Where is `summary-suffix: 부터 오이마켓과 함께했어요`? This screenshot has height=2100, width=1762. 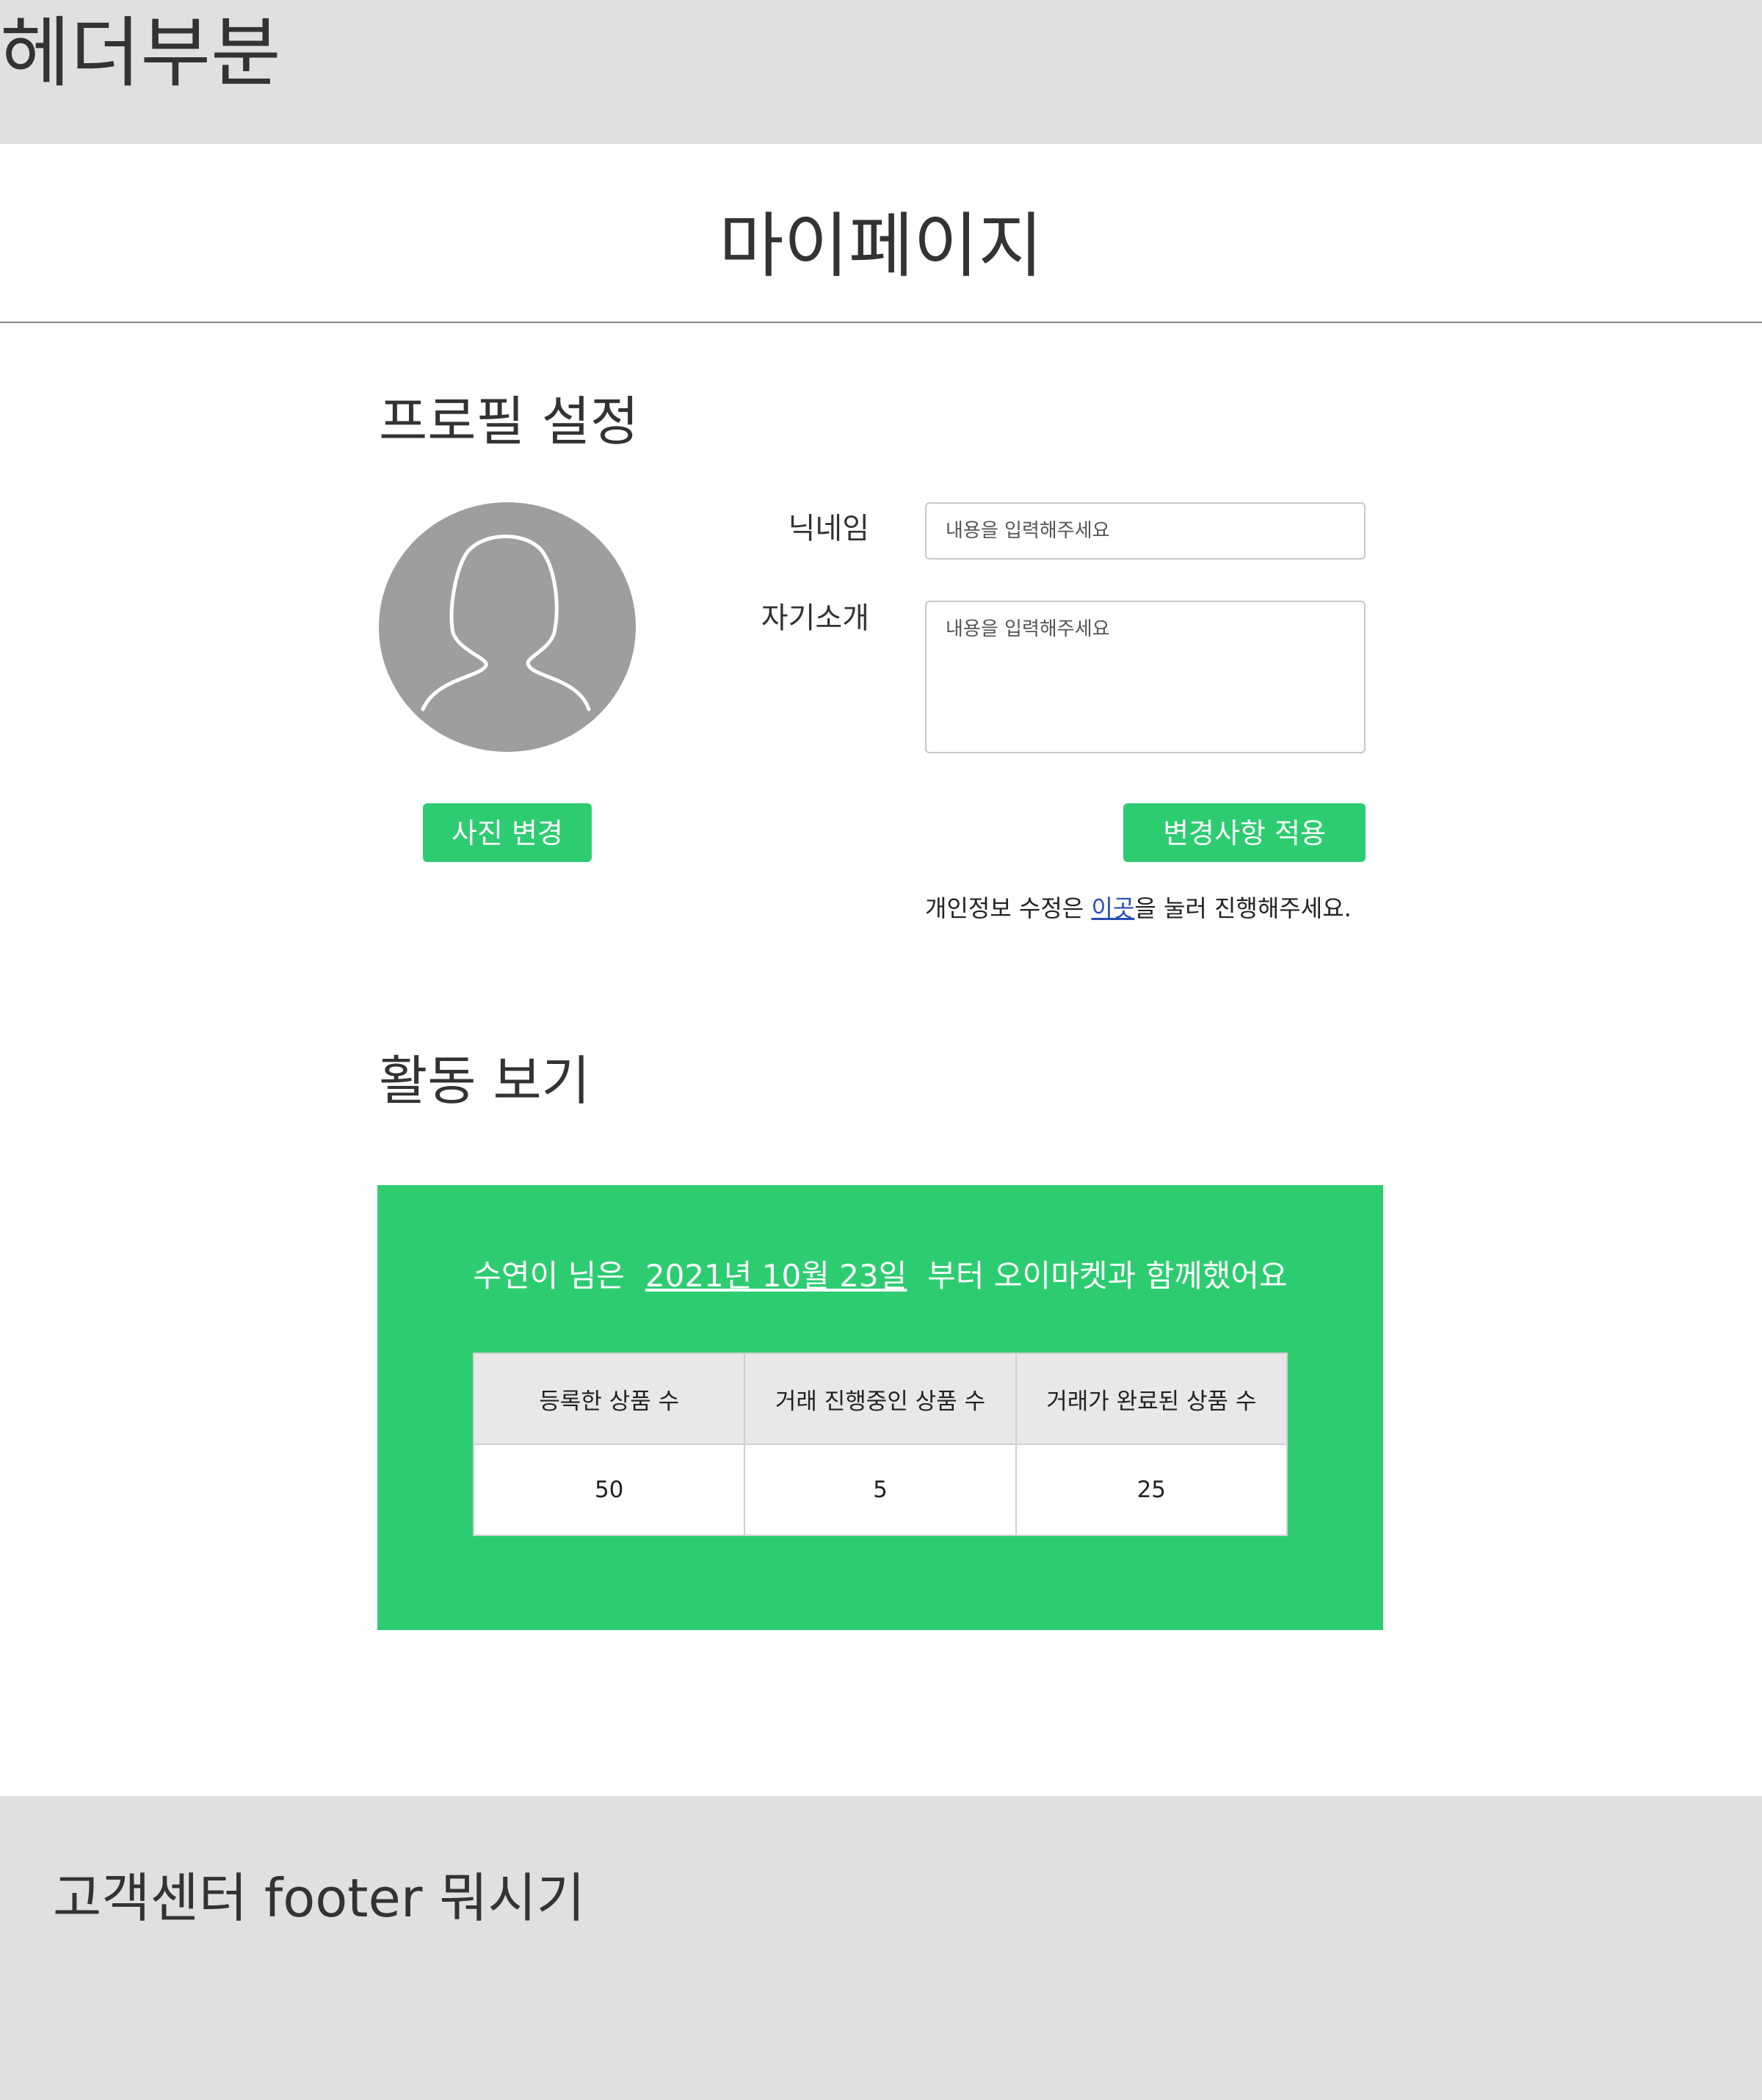
summary-suffix: 부터 오이마켓과 함께했어요 is located at coordinates (1107, 1276).